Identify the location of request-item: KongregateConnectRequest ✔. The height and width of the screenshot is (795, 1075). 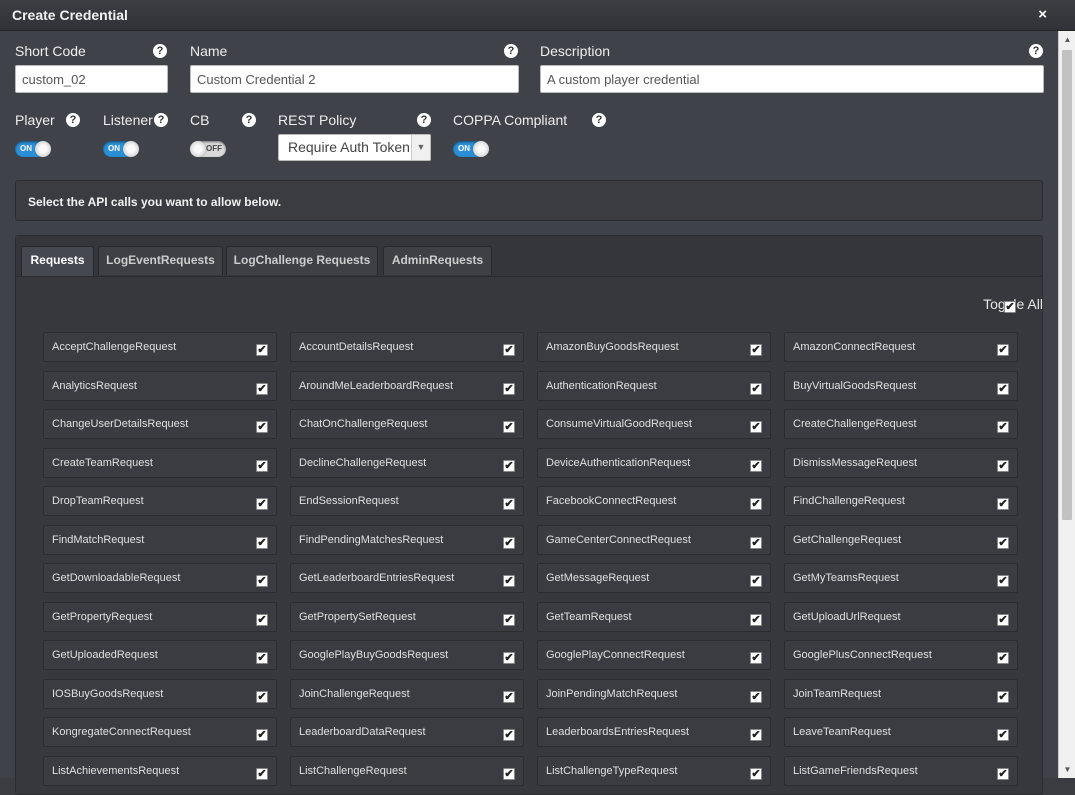
(160, 732).